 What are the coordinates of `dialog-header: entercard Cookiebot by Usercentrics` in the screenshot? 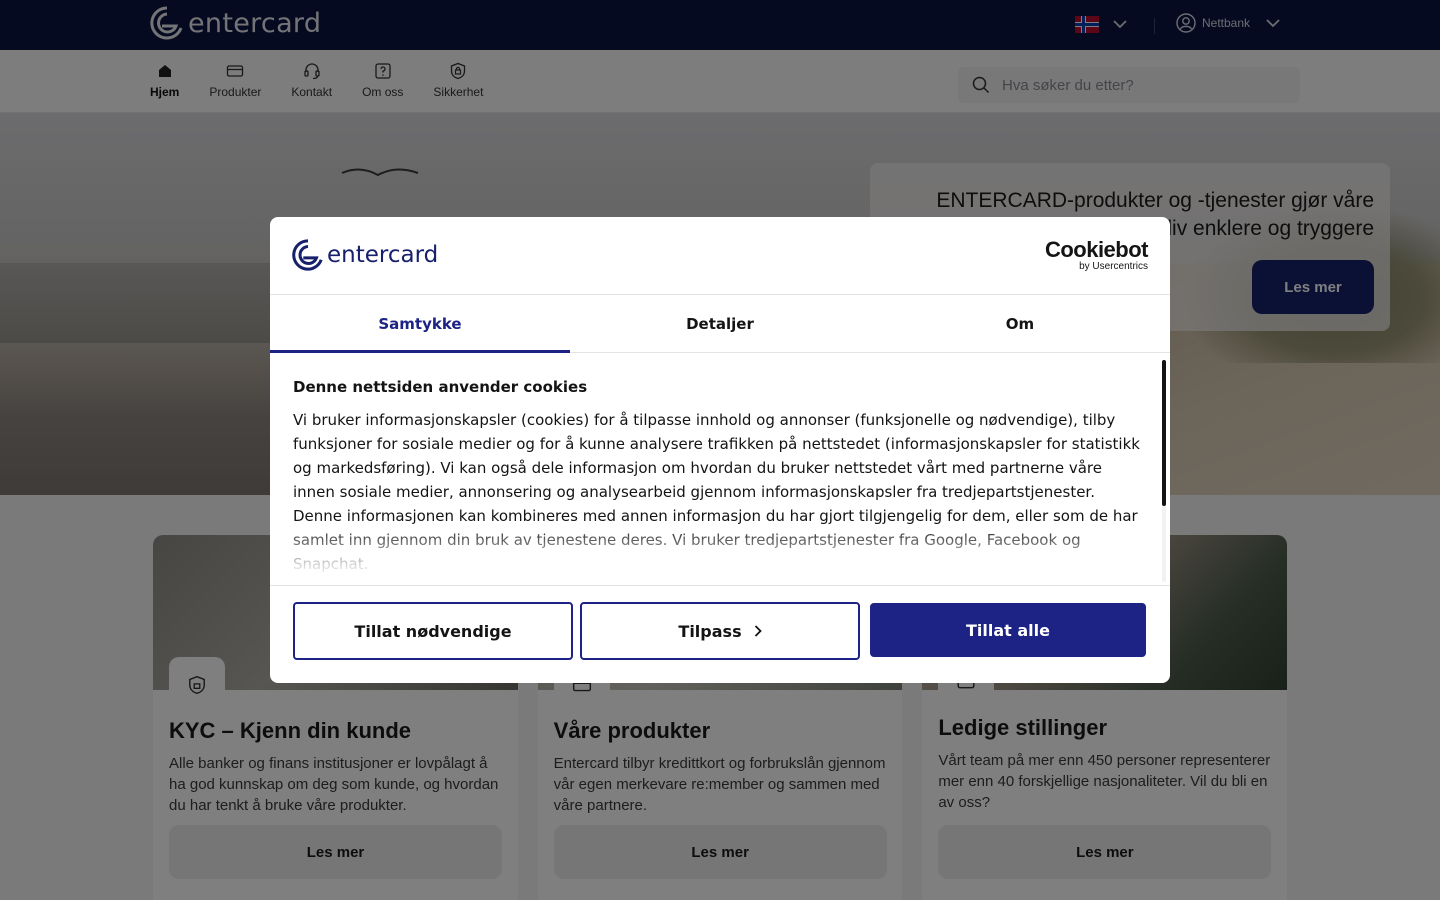 It's located at (720, 256).